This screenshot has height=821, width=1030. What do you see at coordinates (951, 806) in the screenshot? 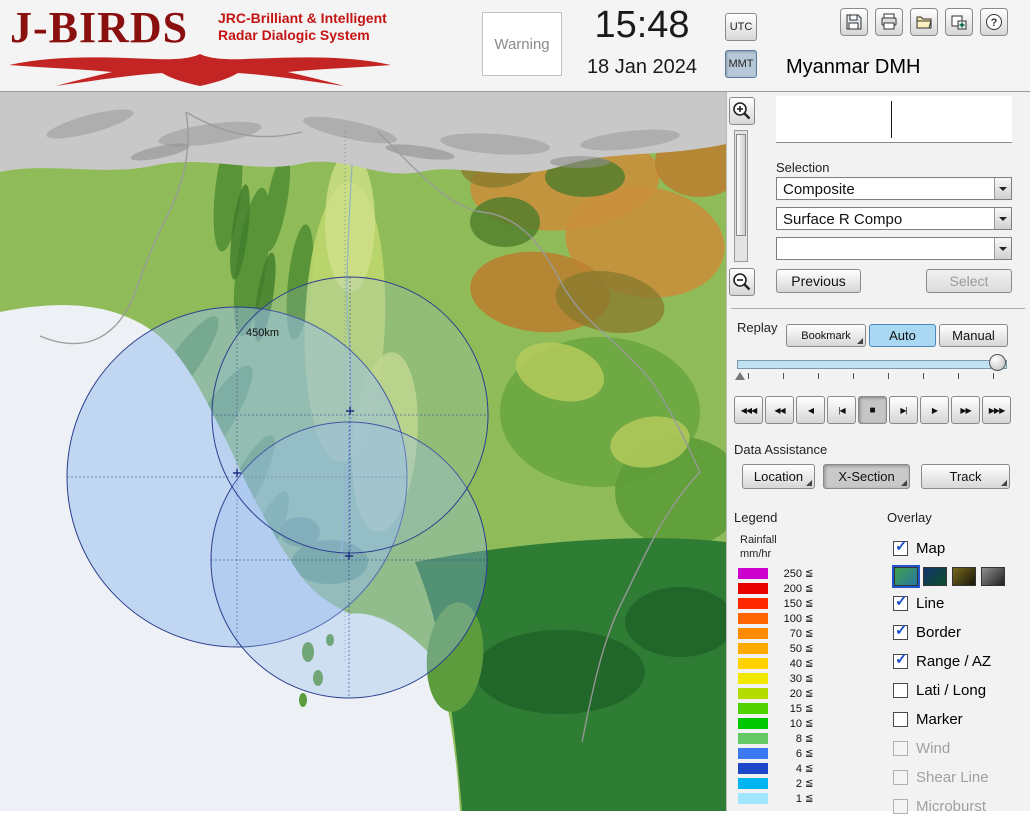
I see `overlay-item-label: Microburst` at bounding box center [951, 806].